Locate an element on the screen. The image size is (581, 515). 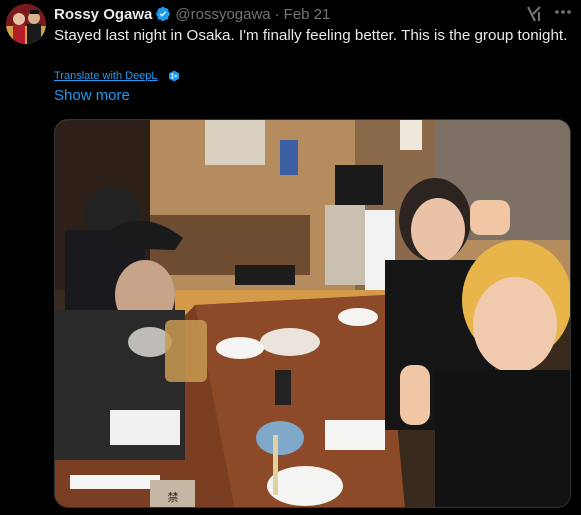
author-avatar is located at coordinates (26, 24).